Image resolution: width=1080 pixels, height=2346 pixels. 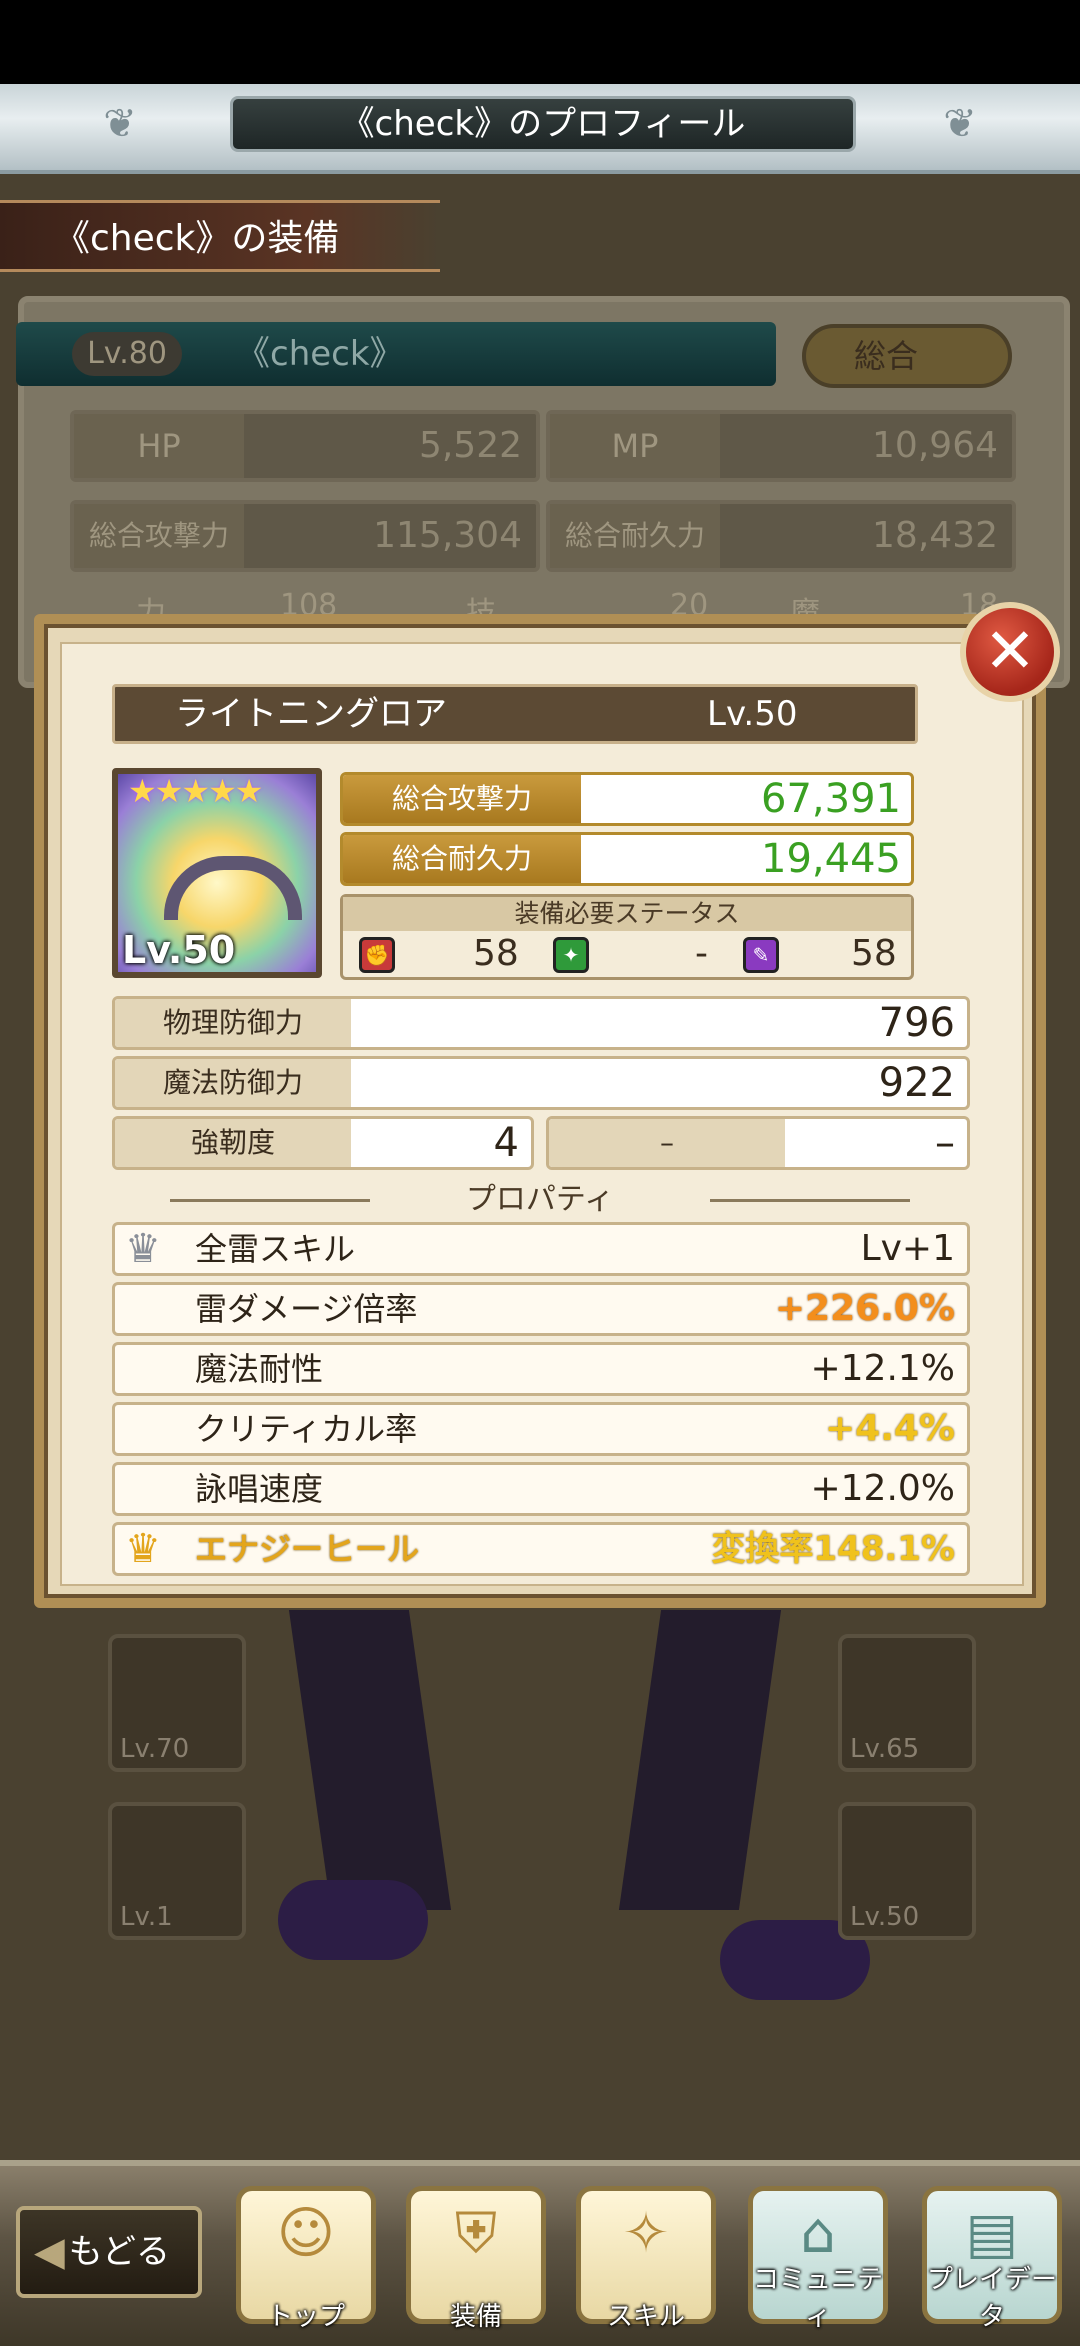 I want to click on properties-title: プロパティ, so click(x=540, y=1199).